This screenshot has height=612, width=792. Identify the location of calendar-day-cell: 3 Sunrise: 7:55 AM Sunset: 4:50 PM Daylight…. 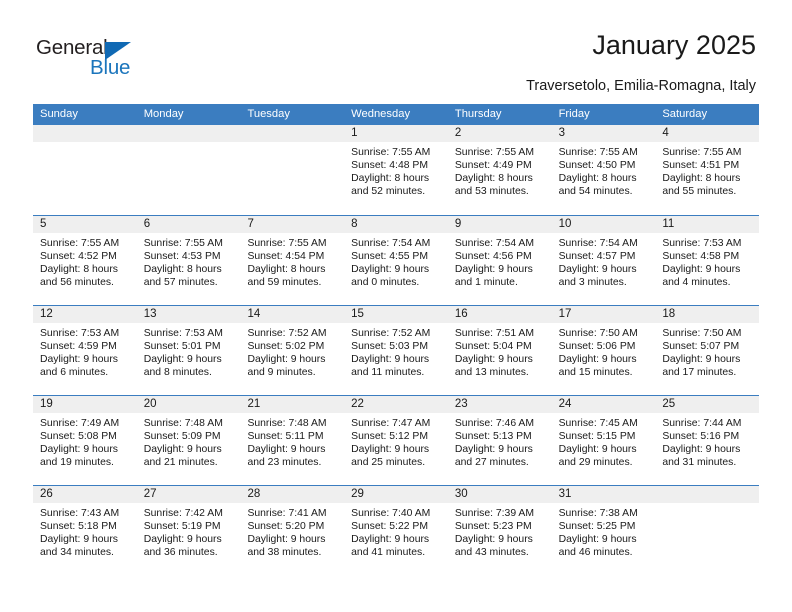
(603, 170).